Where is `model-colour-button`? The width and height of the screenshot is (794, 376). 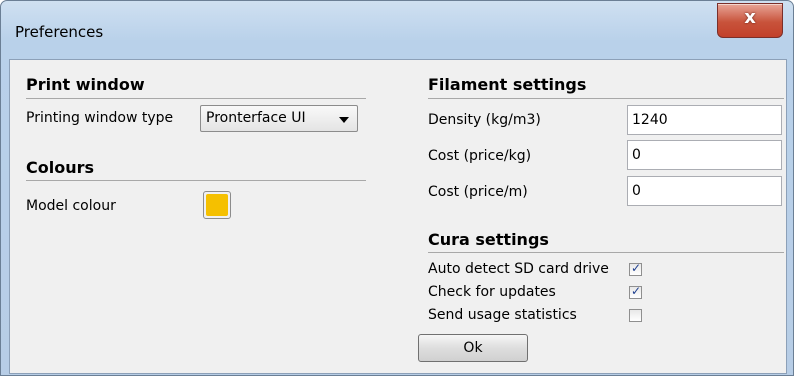
model-colour-button is located at coordinates (217, 205).